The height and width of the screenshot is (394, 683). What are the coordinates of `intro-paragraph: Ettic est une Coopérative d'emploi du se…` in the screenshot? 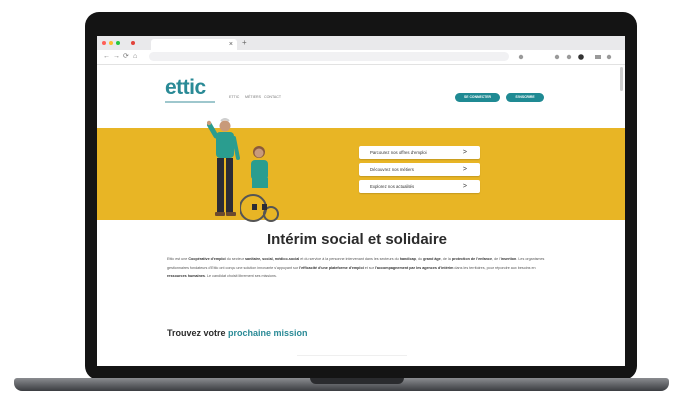 It's located at (356, 267).